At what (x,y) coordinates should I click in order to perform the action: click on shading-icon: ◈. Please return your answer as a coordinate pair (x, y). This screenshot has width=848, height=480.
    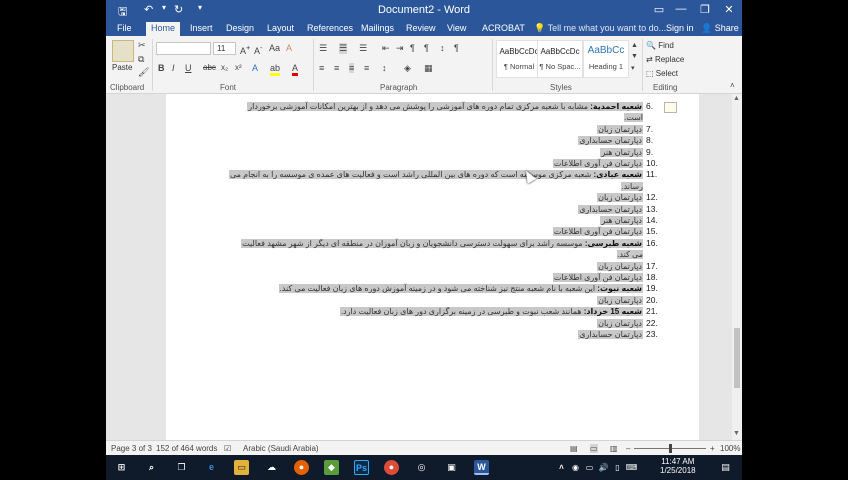
    Looking at the image, I should click on (407, 68).